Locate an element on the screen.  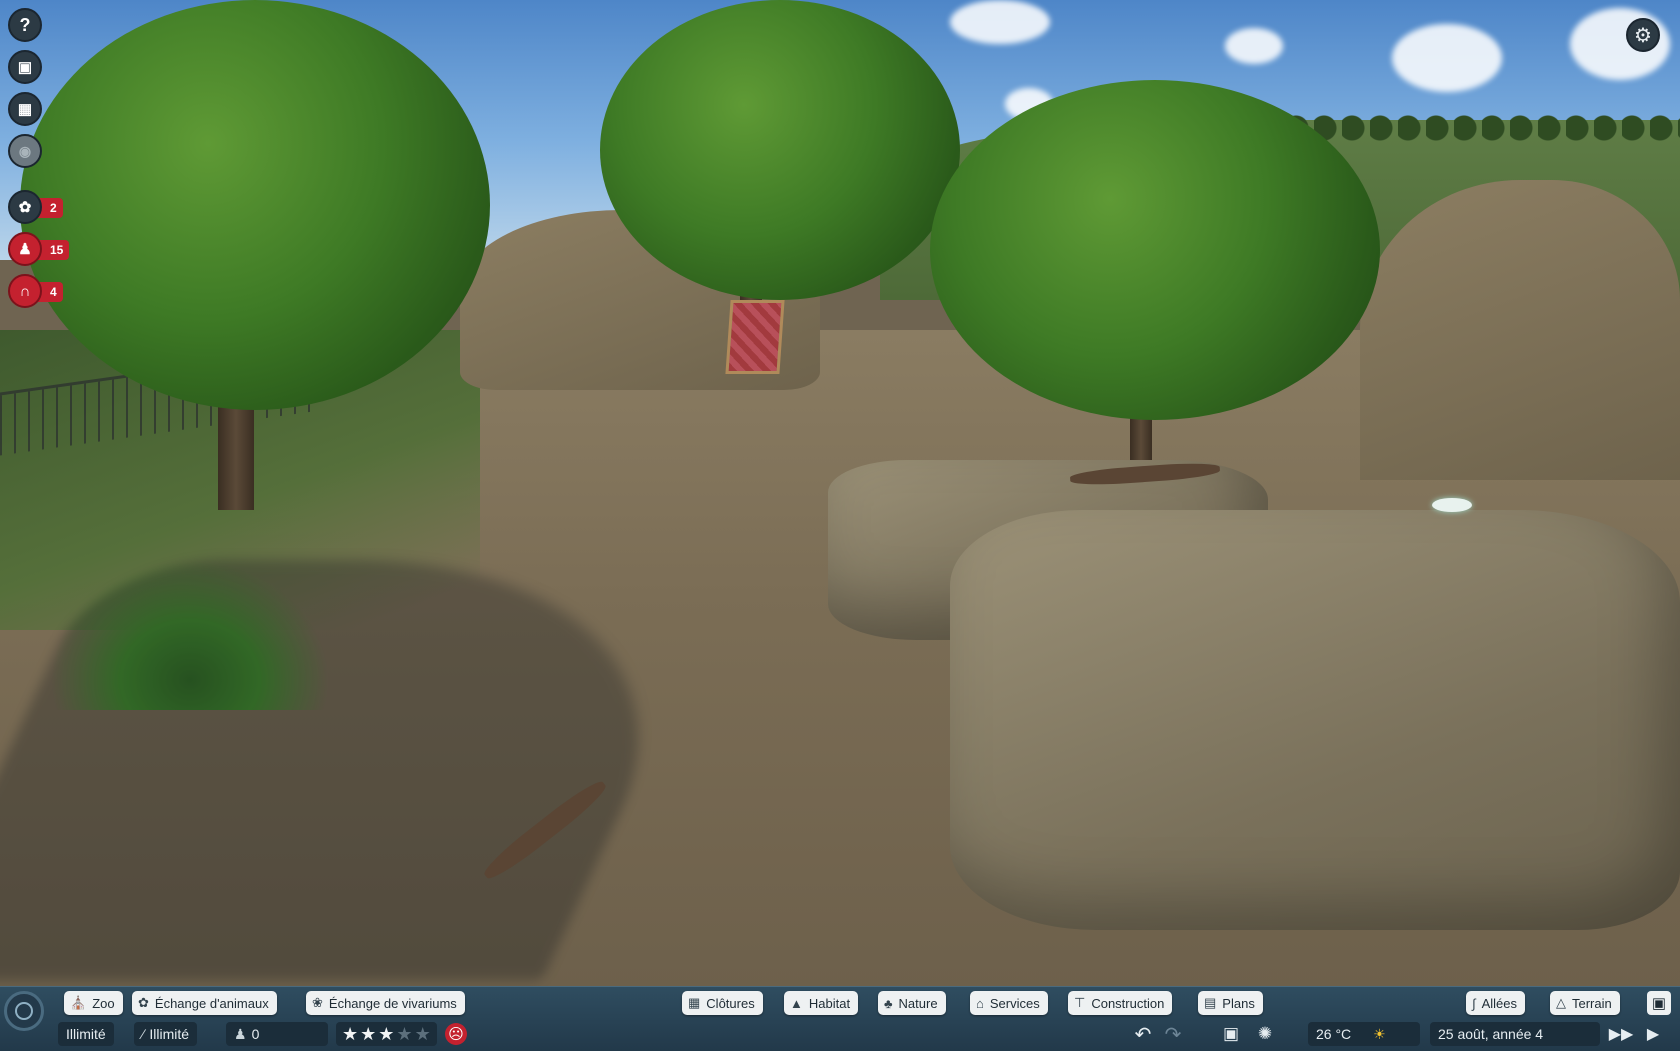
redo-icon: ↷ is located at coordinates (1173, 1034).